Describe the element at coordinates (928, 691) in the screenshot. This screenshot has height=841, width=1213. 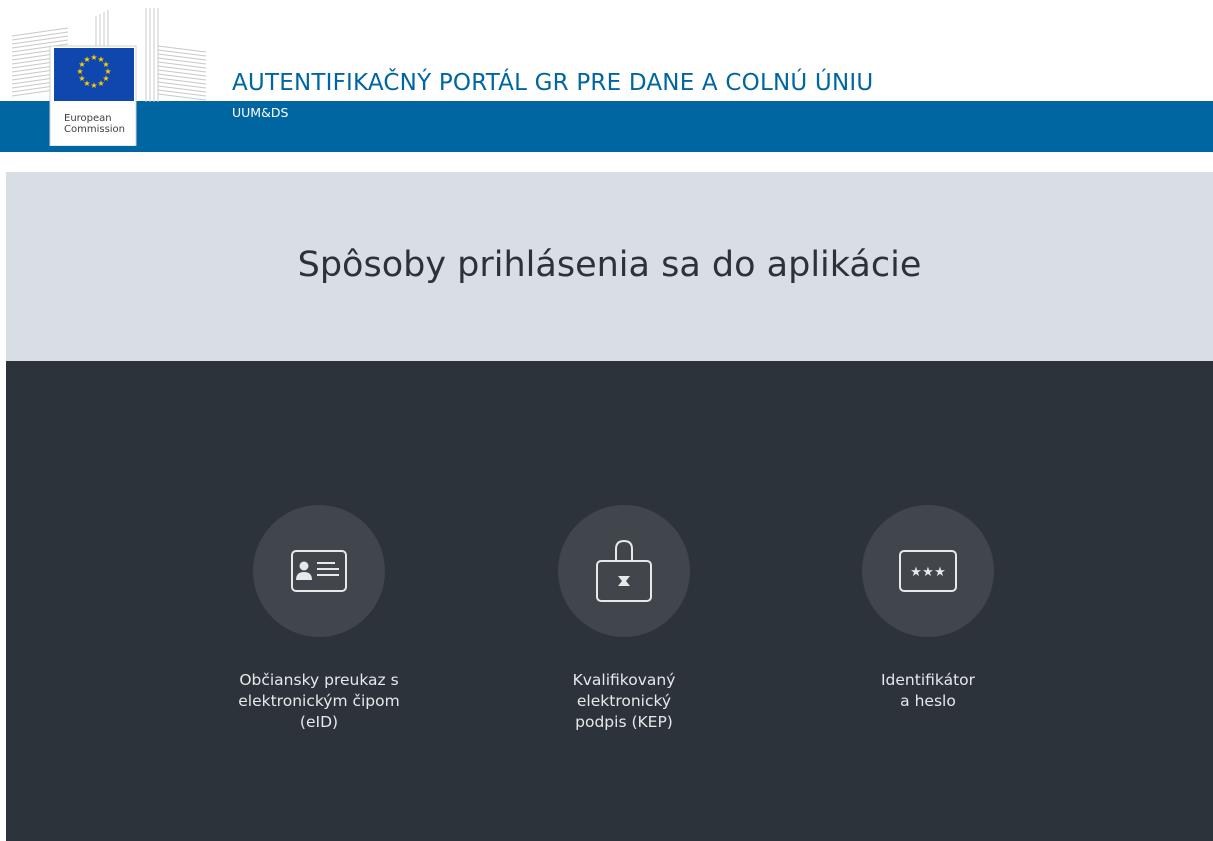
I see `option-label: Identifikátor a heslo` at that location.